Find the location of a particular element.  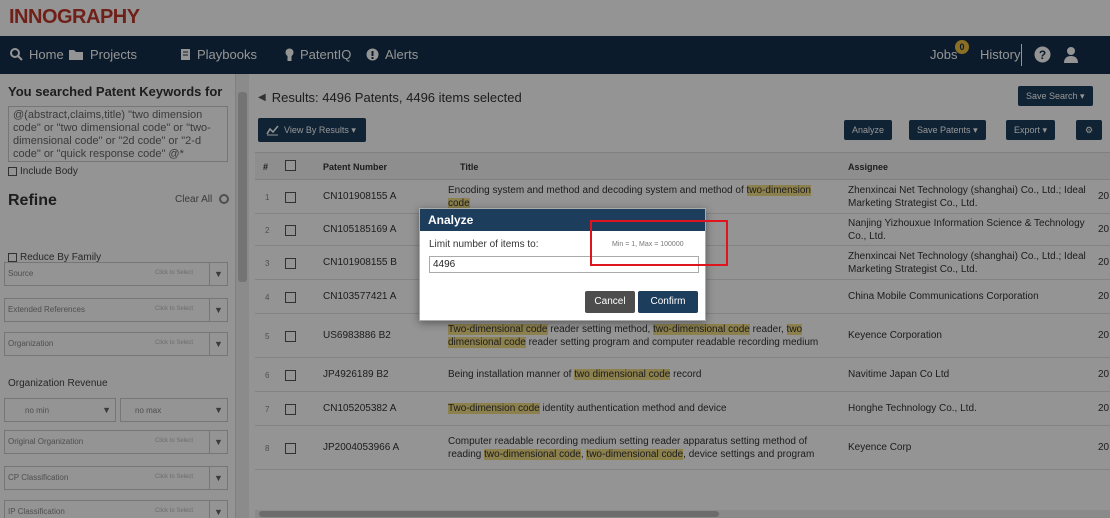

confirm-button: Confirm is located at coordinates (668, 302).